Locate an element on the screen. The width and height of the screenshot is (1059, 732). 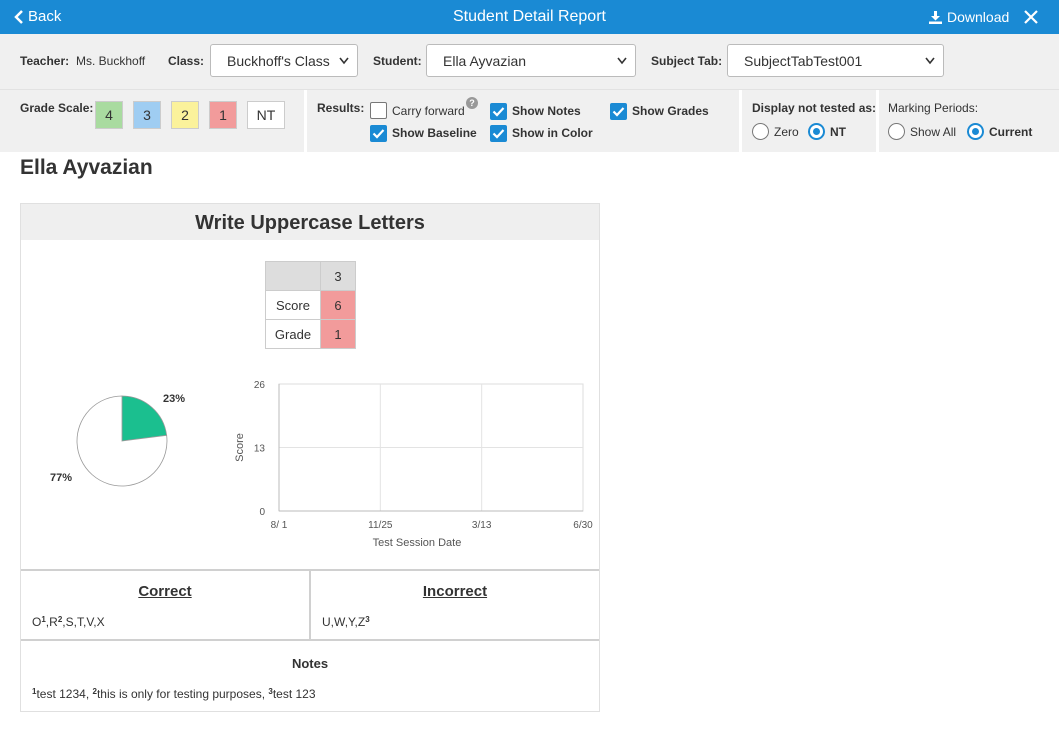
correct-items: O1,R2,S,T,V,X is located at coordinates (68, 622).